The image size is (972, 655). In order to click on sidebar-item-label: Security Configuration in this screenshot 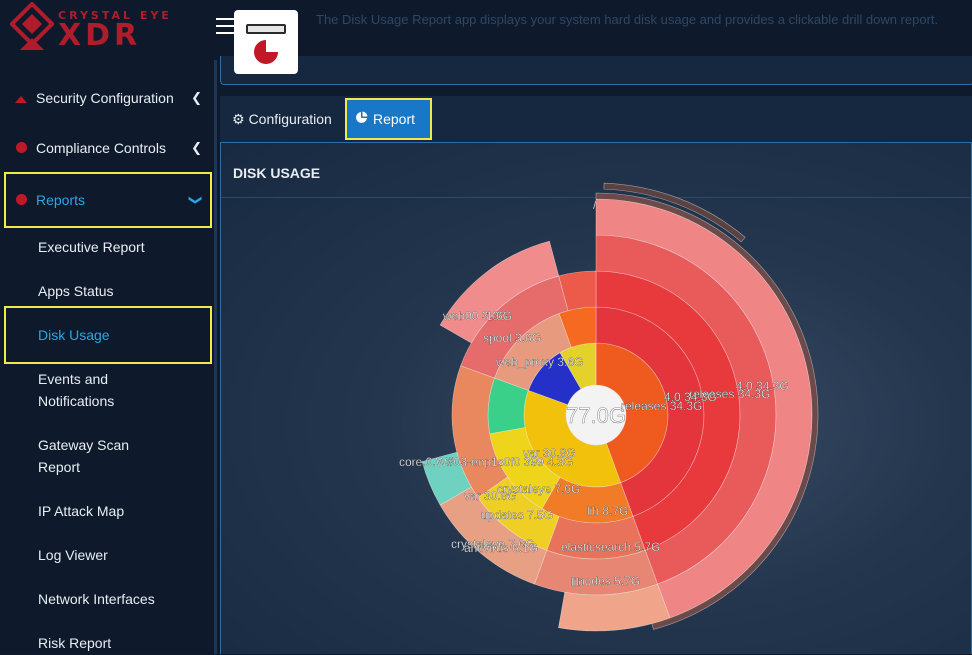, I will do `click(105, 98)`.